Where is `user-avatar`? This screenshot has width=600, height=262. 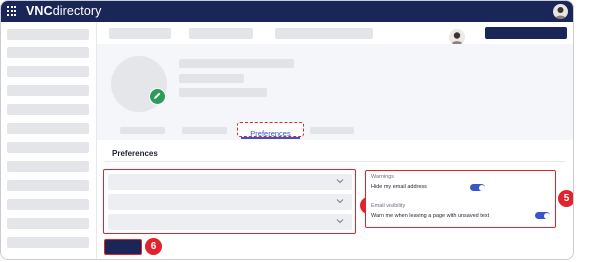
user-avatar is located at coordinates (560, 11).